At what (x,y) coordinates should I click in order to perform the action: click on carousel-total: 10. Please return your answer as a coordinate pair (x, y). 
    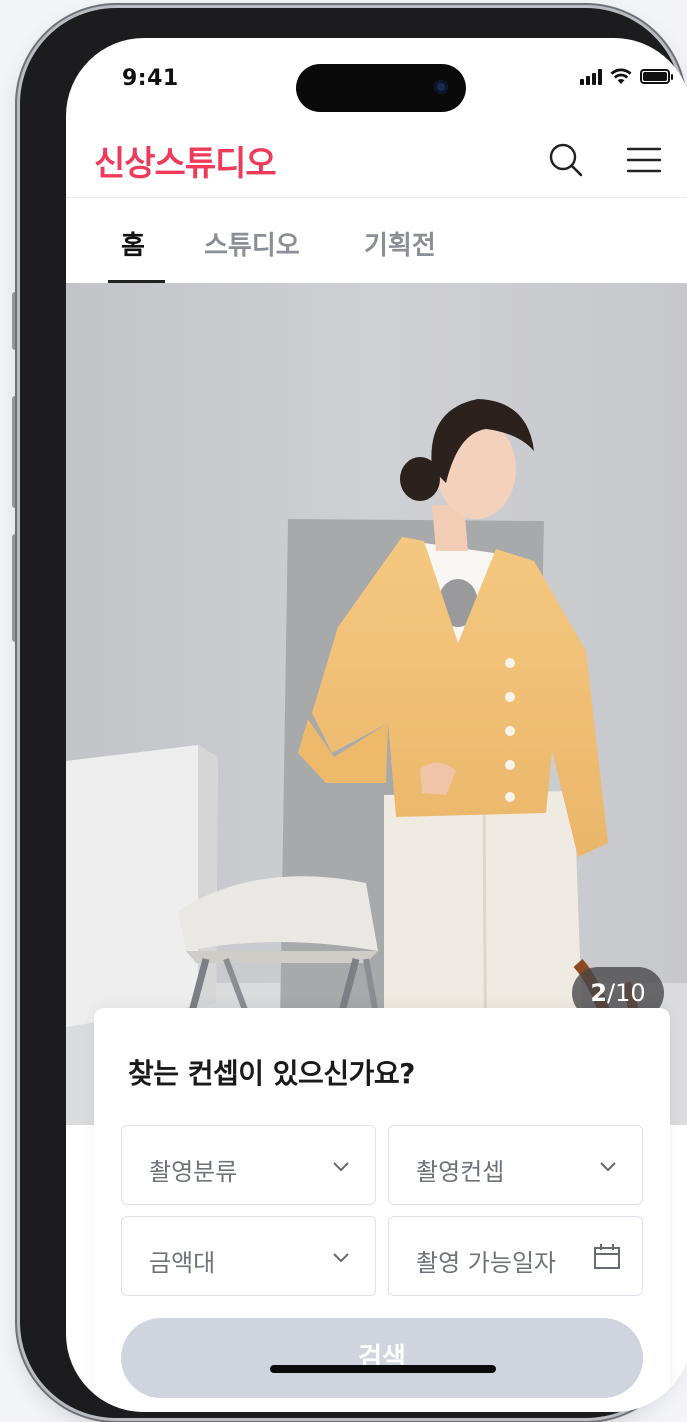
    Looking at the image, I should click on (630, 993).